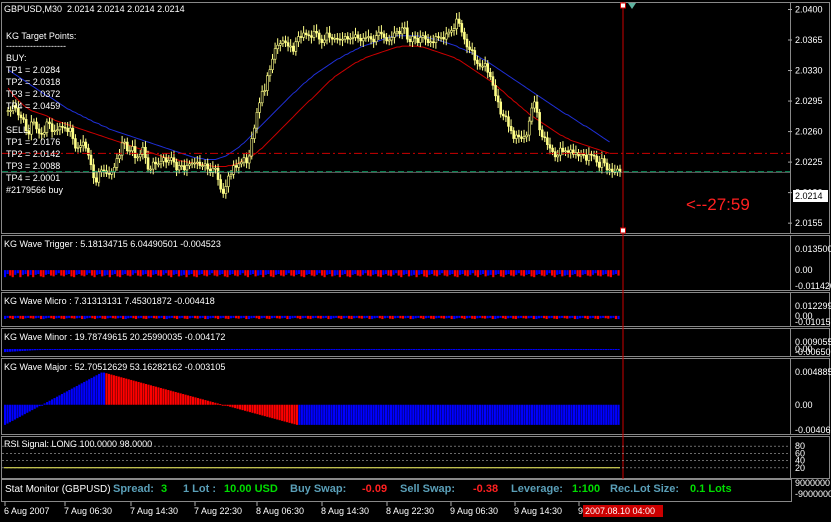 This screenshot has height=522, width=831. I want to click on leverage-label: Leverage:, so click(537, 489).